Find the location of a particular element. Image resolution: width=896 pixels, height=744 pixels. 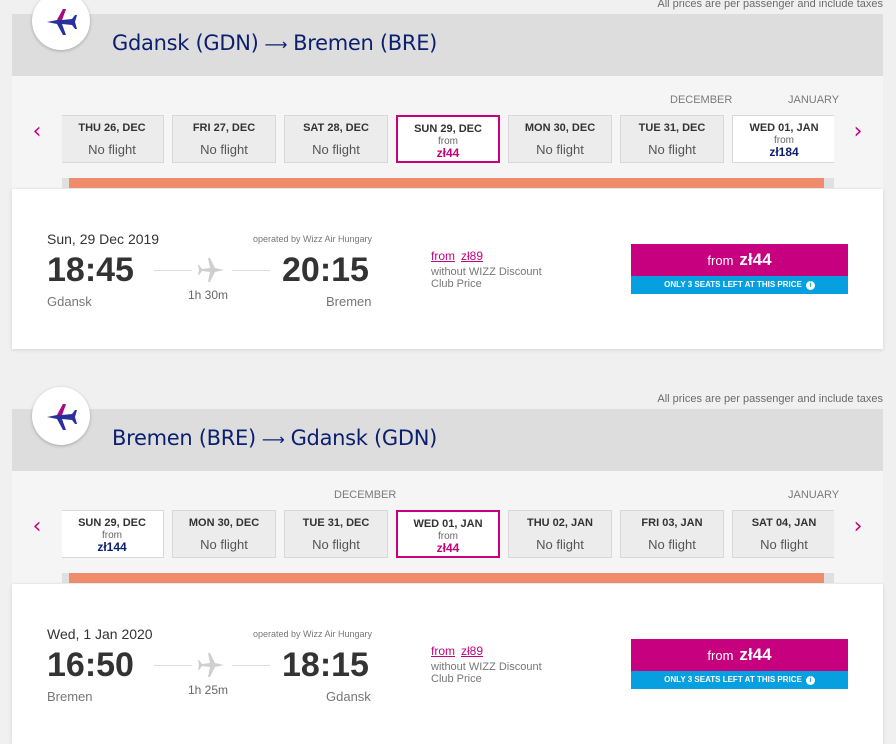

route-title: Bremen (BRE) ⟶ Gdansk (GDN) is located at coordinates (274, 438).